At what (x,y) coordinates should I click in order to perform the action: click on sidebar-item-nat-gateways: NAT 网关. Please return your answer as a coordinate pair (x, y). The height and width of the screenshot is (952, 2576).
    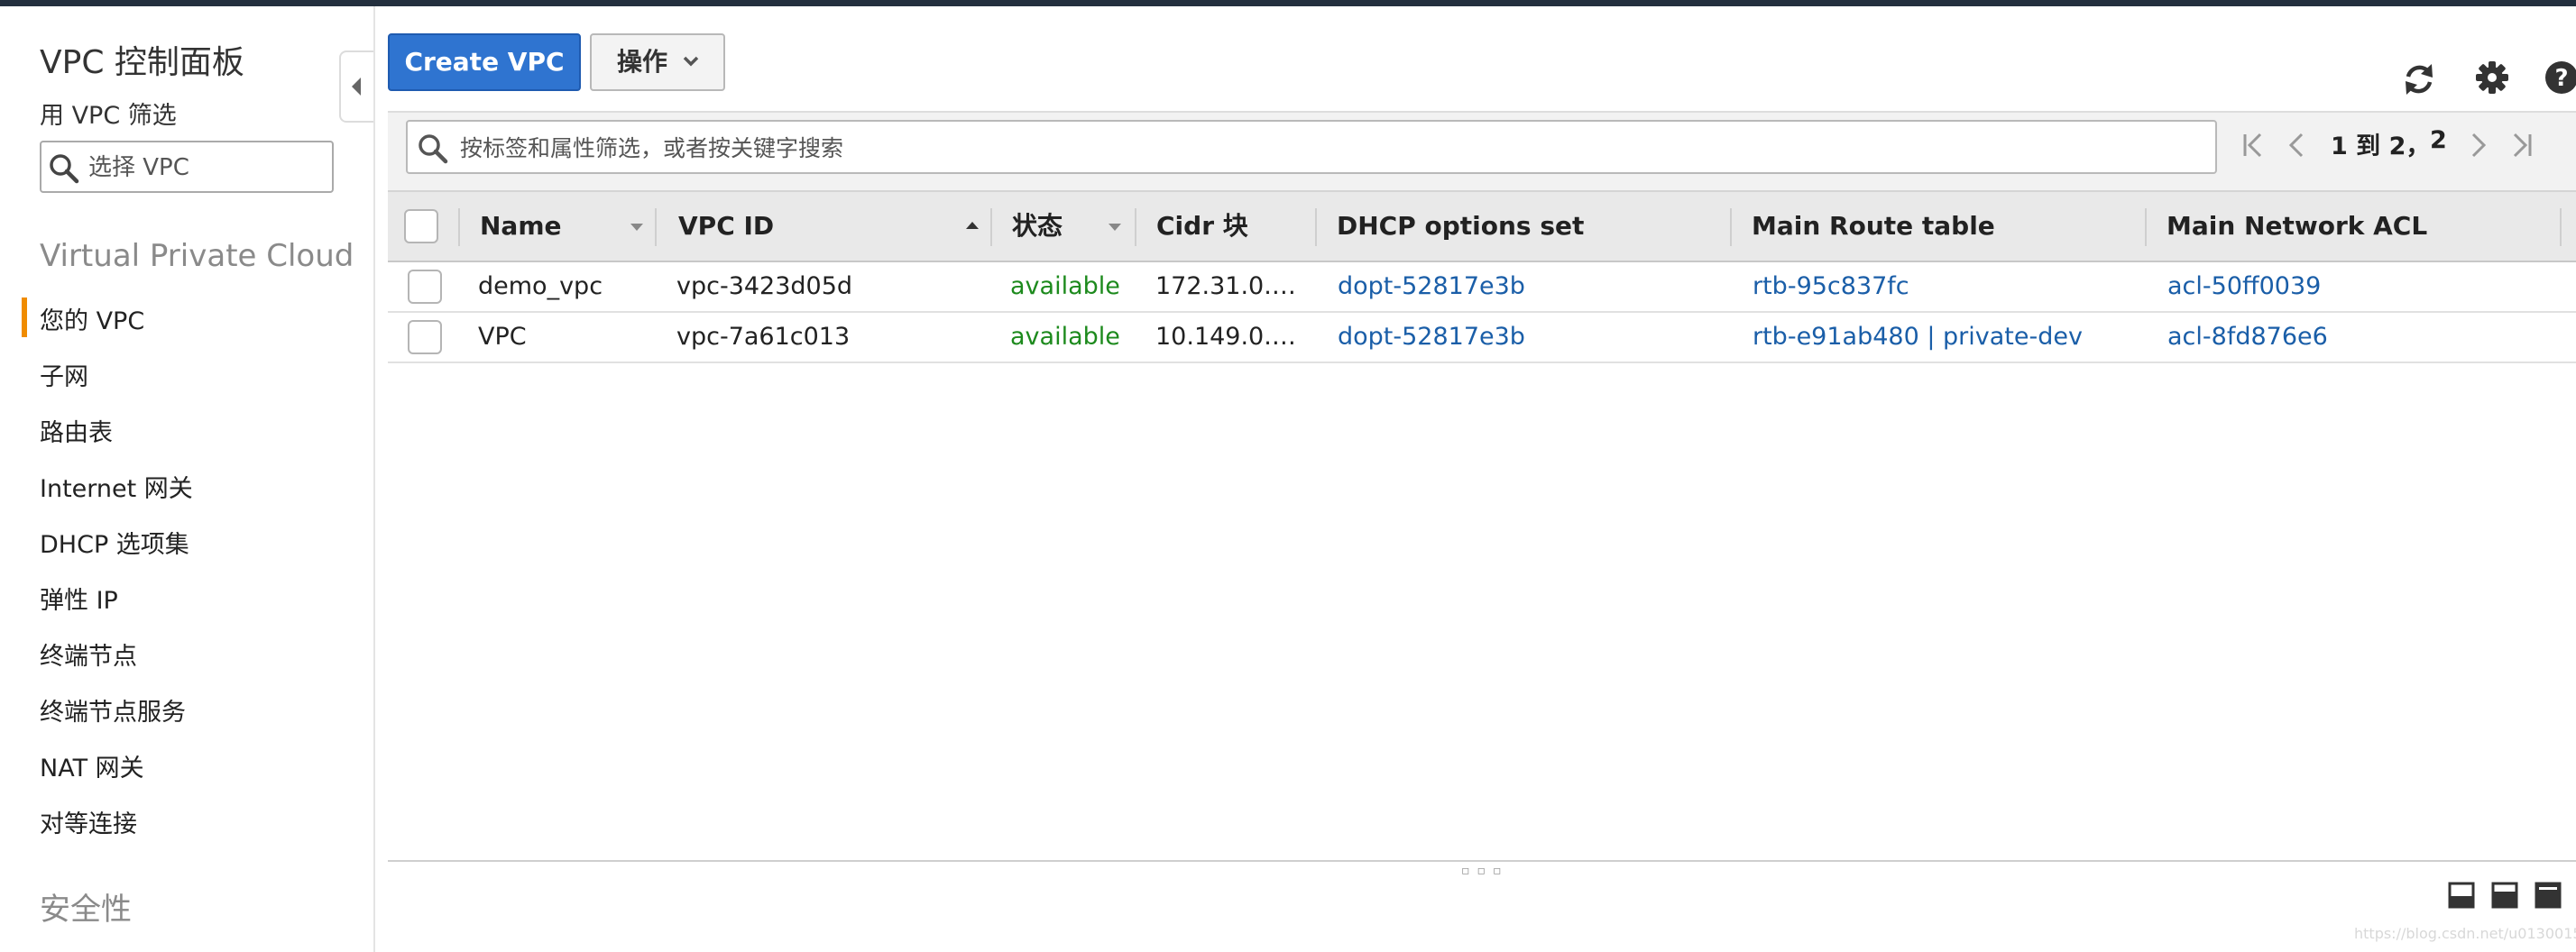
    Looking at the image, I should click on (92, 765).